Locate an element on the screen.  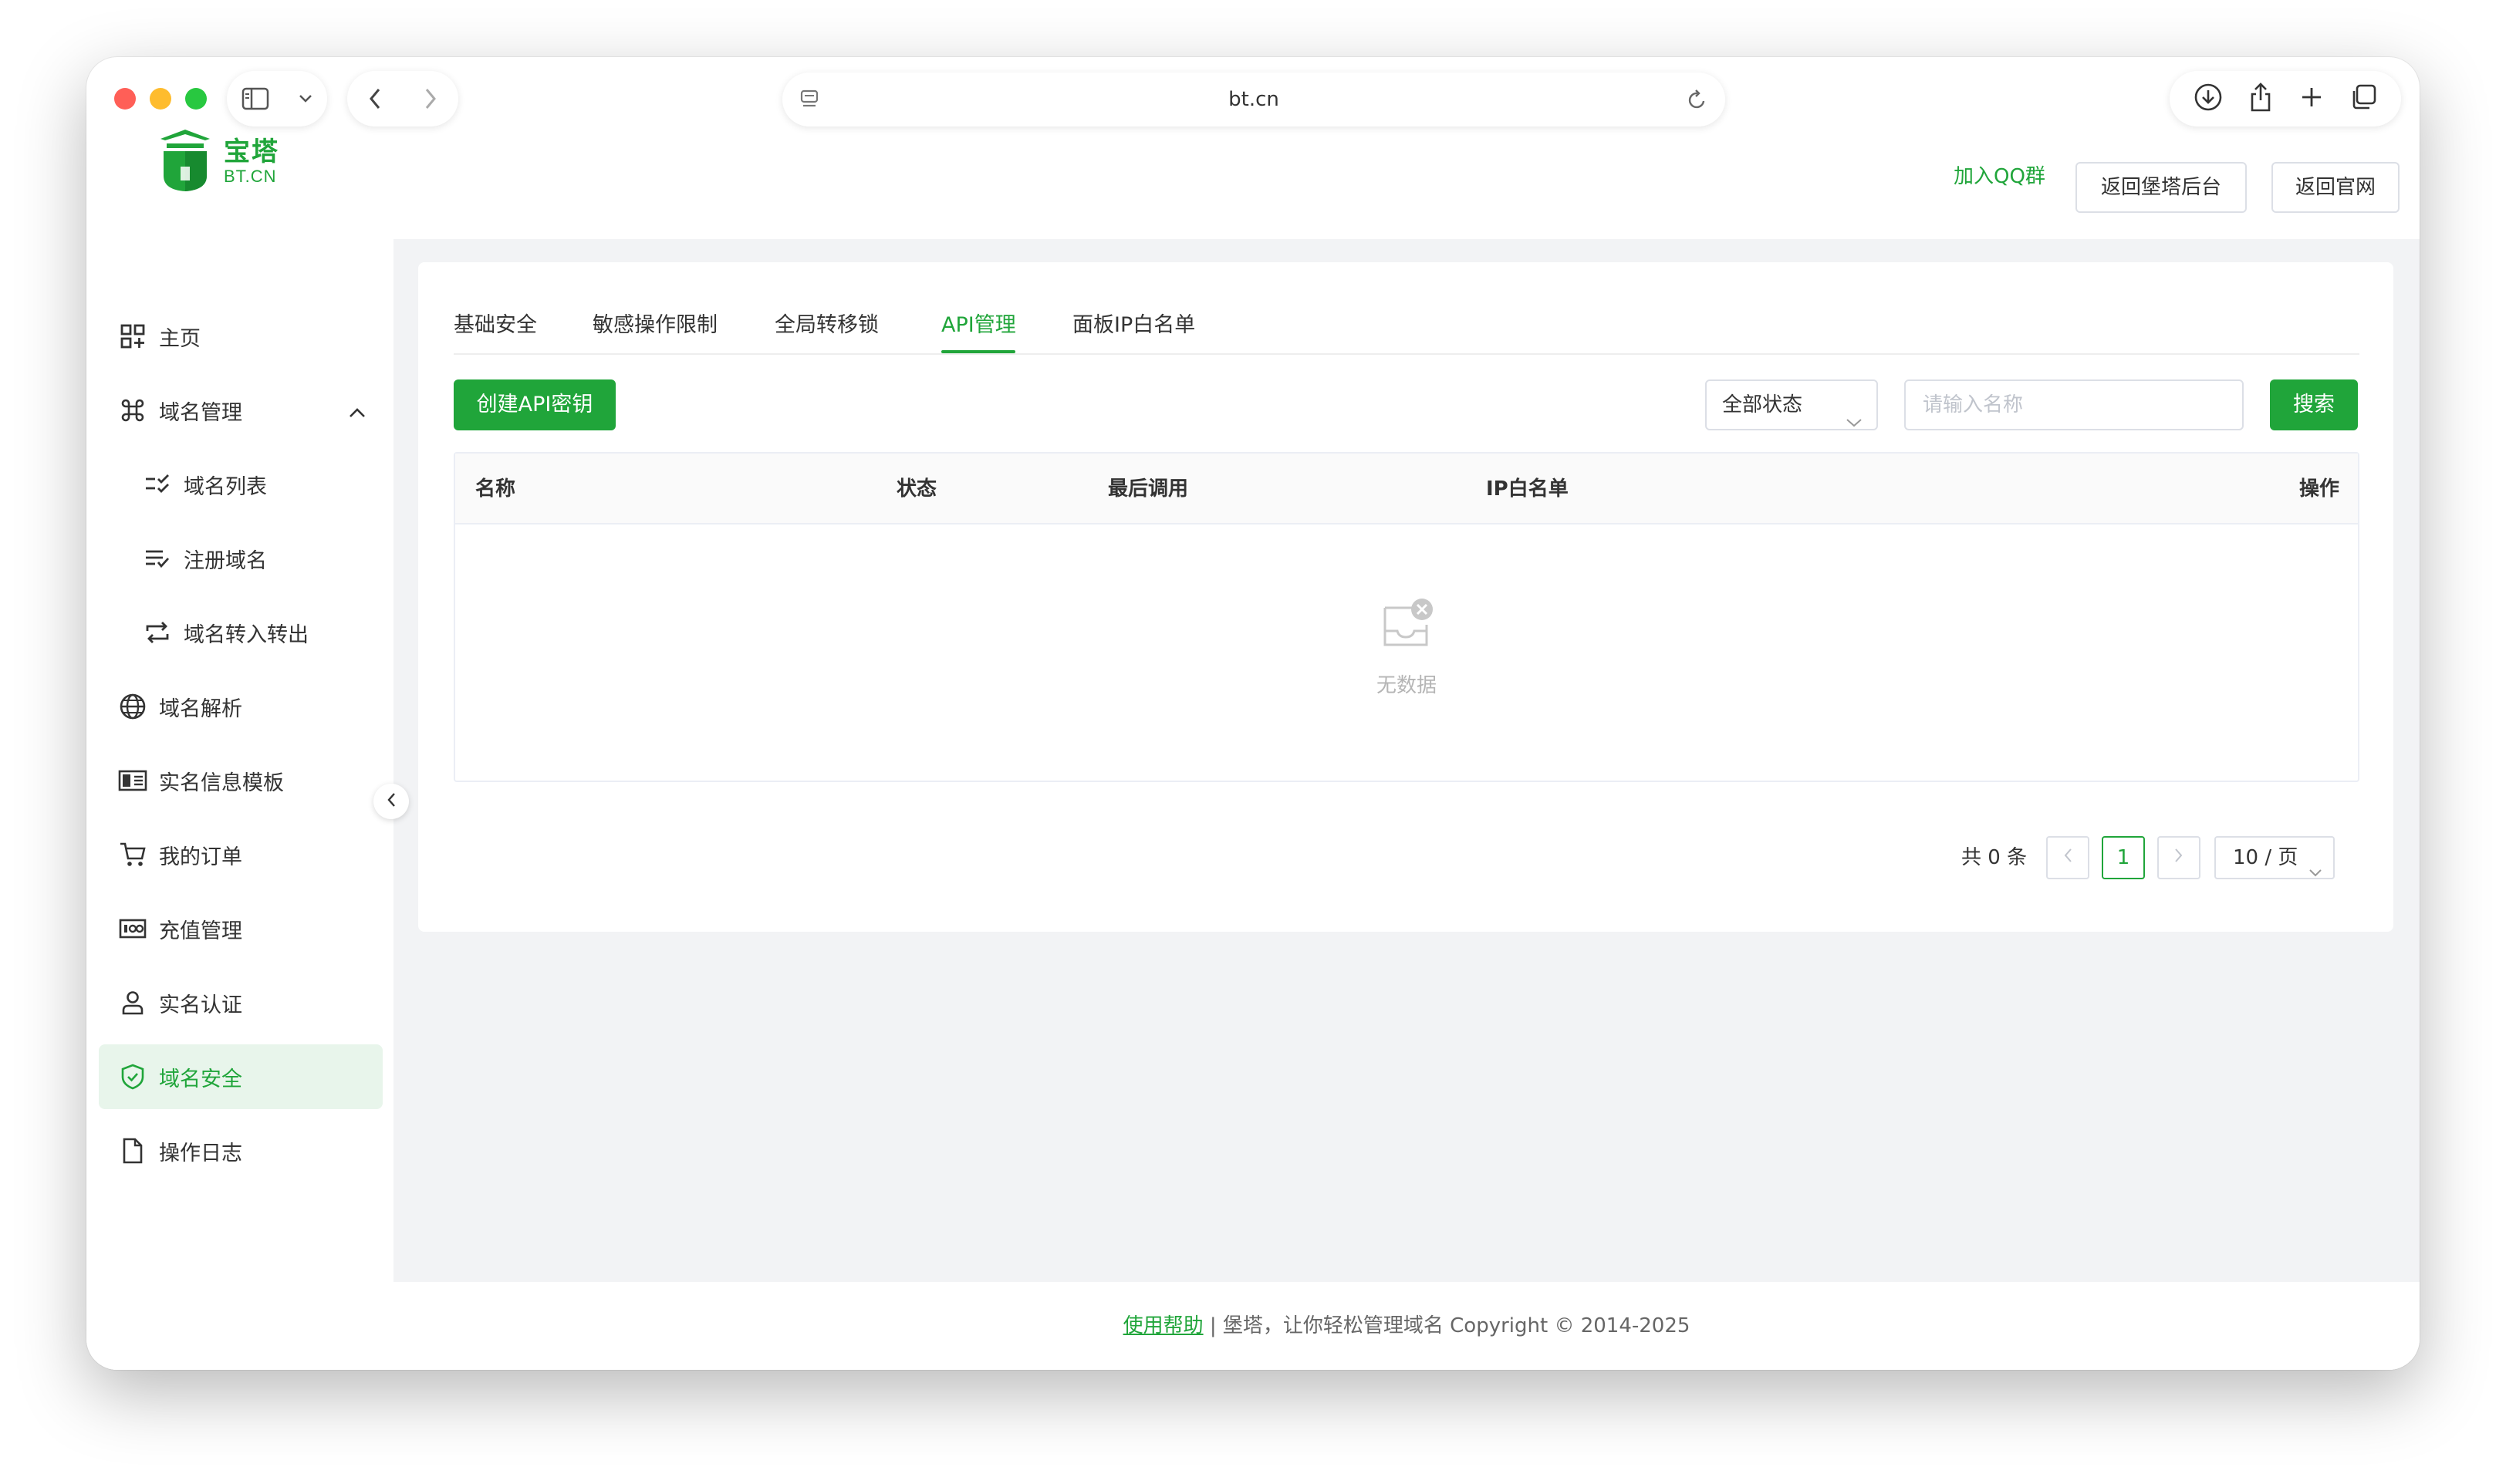
share-icon is located at coordinates (2260, 99).